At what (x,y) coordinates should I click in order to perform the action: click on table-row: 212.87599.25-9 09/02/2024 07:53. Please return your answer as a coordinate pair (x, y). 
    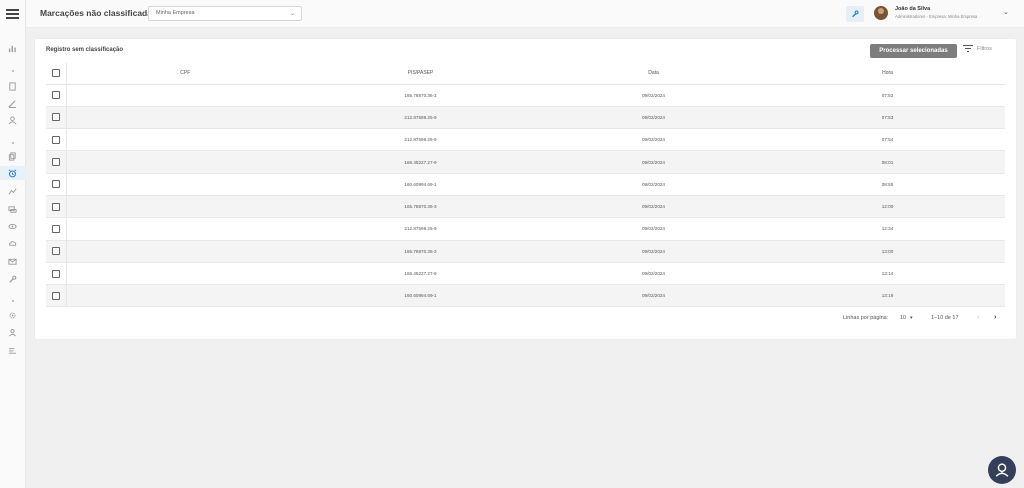
    Looking at the image, I should click on (525, 118).